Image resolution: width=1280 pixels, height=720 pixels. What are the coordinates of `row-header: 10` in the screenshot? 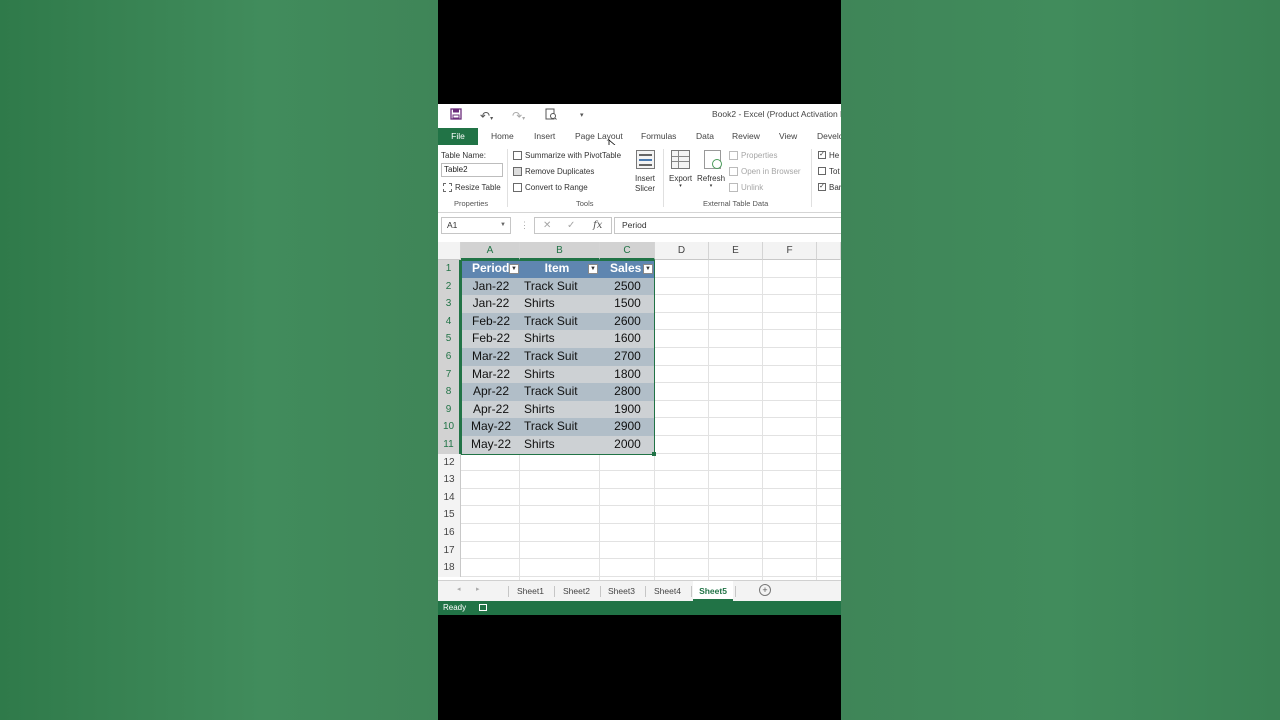 It's located at (449, 427).